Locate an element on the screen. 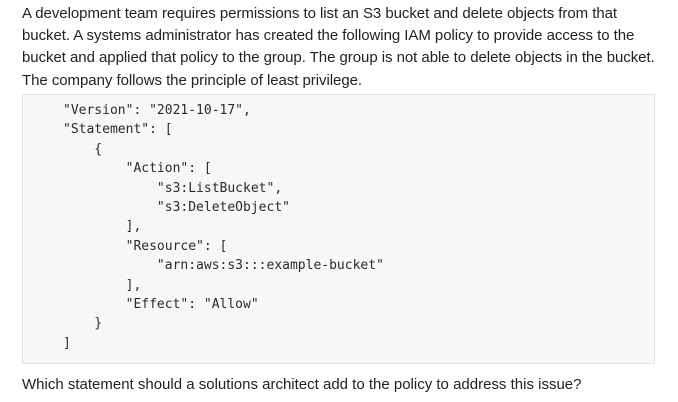  code-line: { is located at coordinates (83, 149).